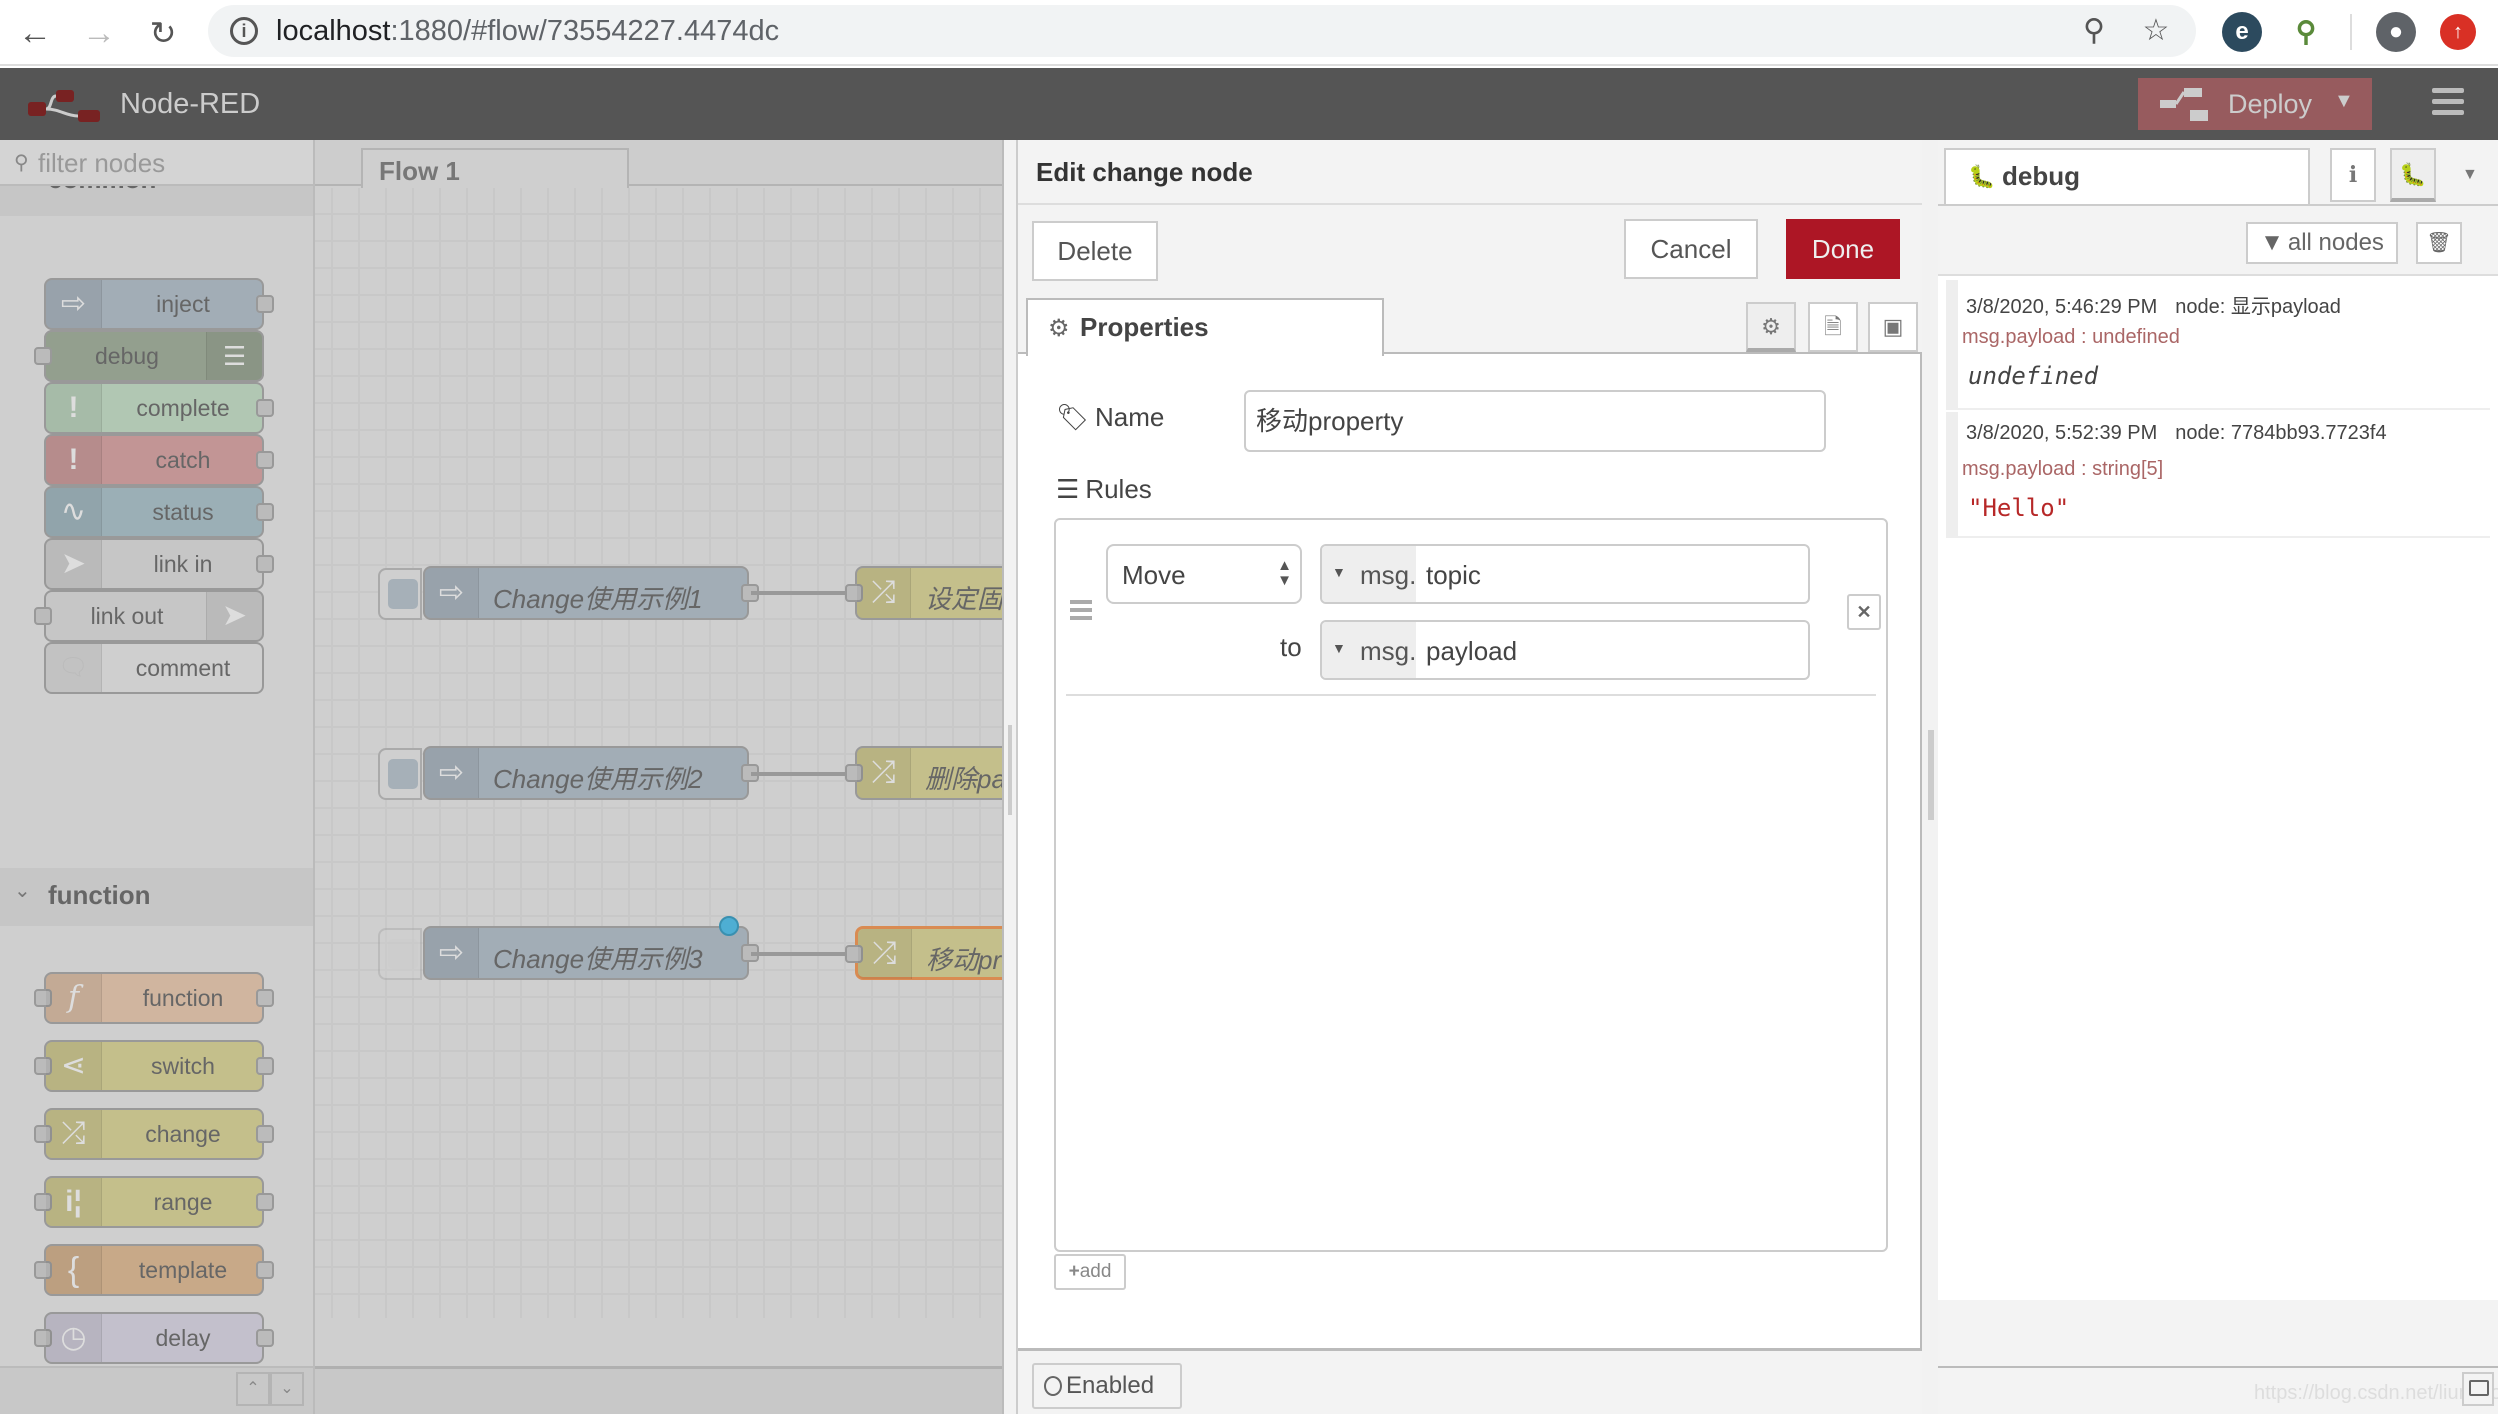  Describe the element at coordinates (1833, 327) in the screenshot. I see `description-document-icon: 🗎` at that location.